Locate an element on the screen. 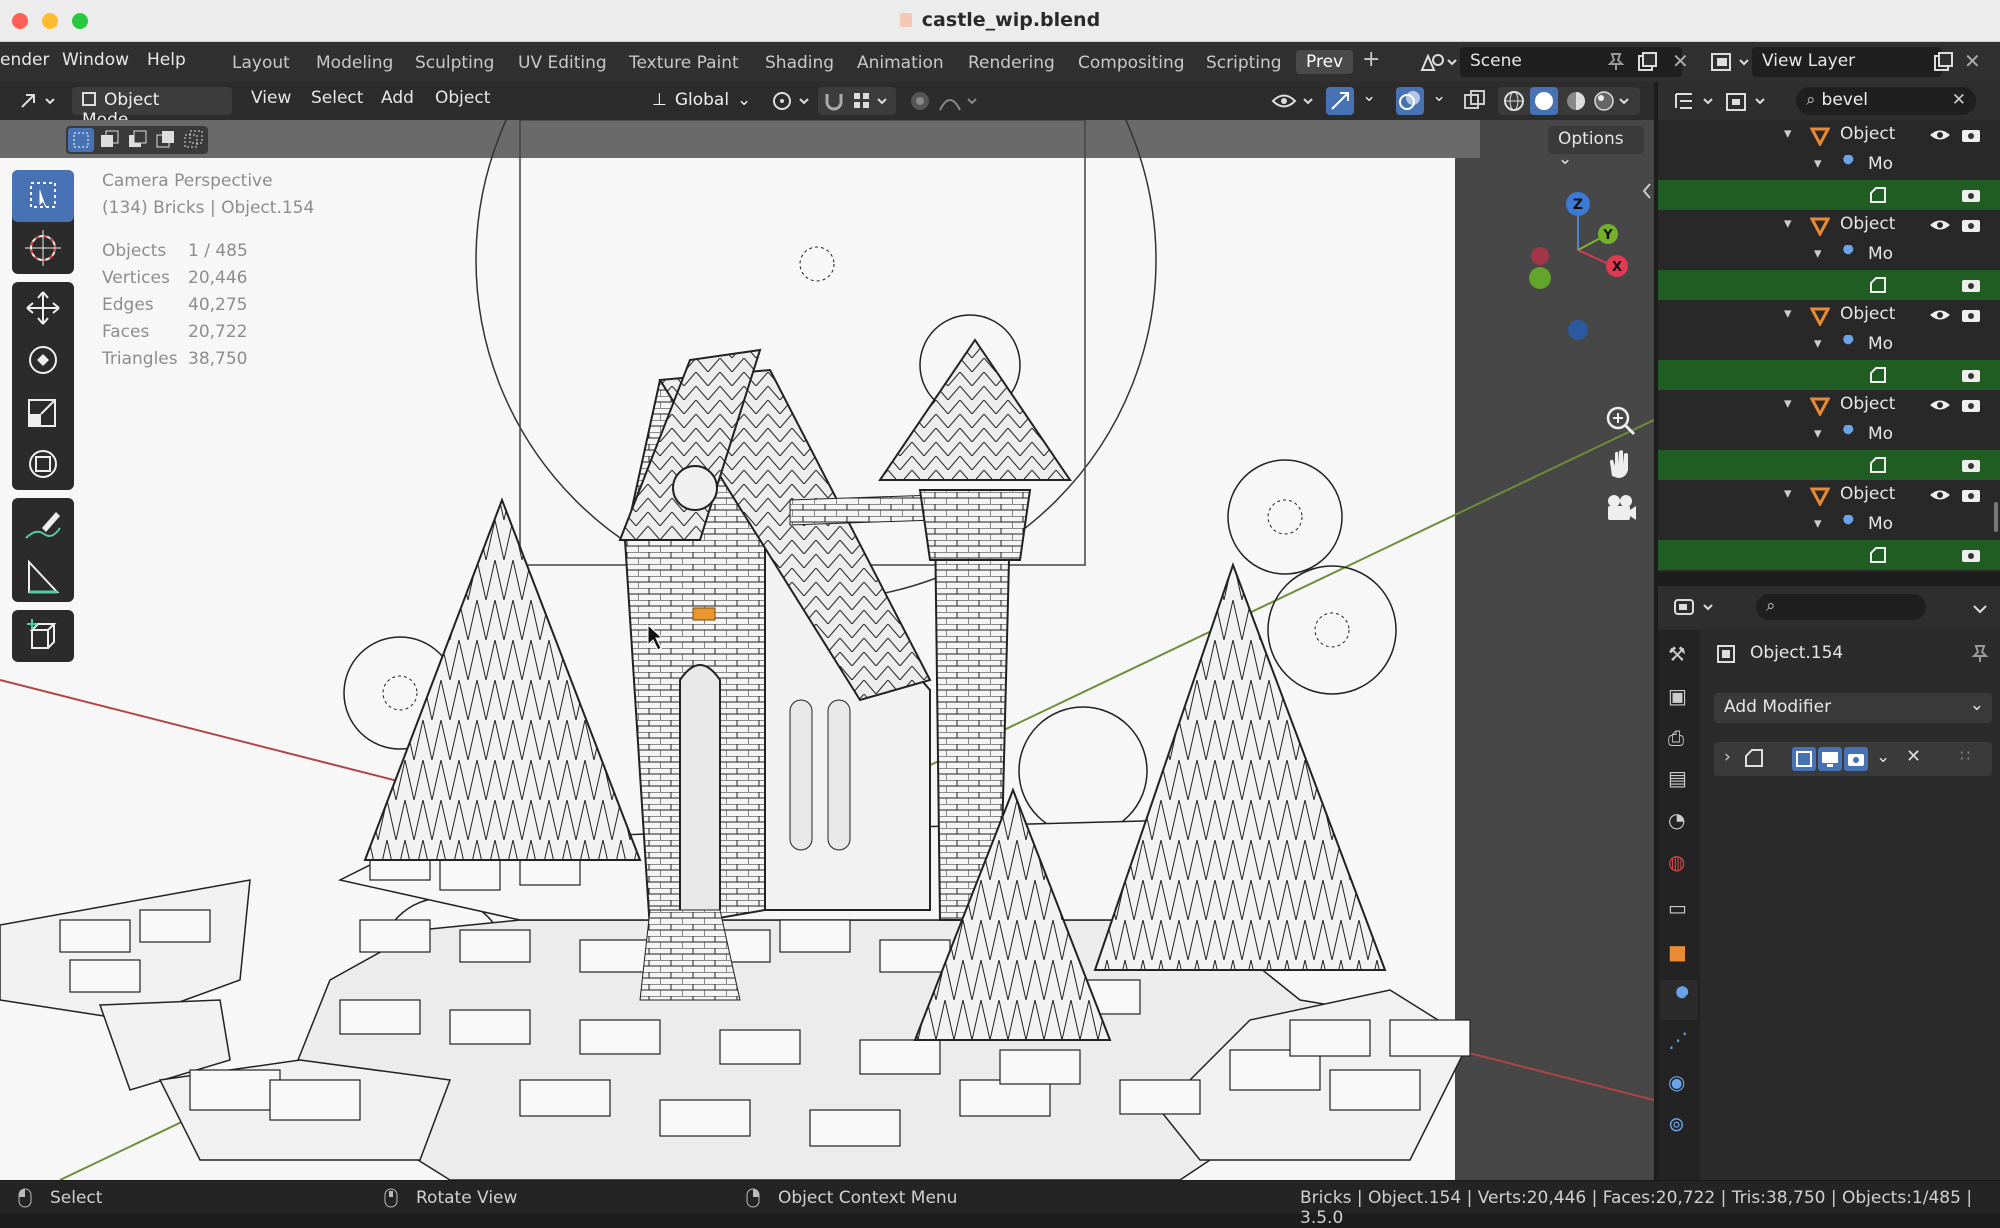 Image resolution: width=2000 pixels, height=1228 pixels. new-scene-icon is located at coordinates (1647, 62).